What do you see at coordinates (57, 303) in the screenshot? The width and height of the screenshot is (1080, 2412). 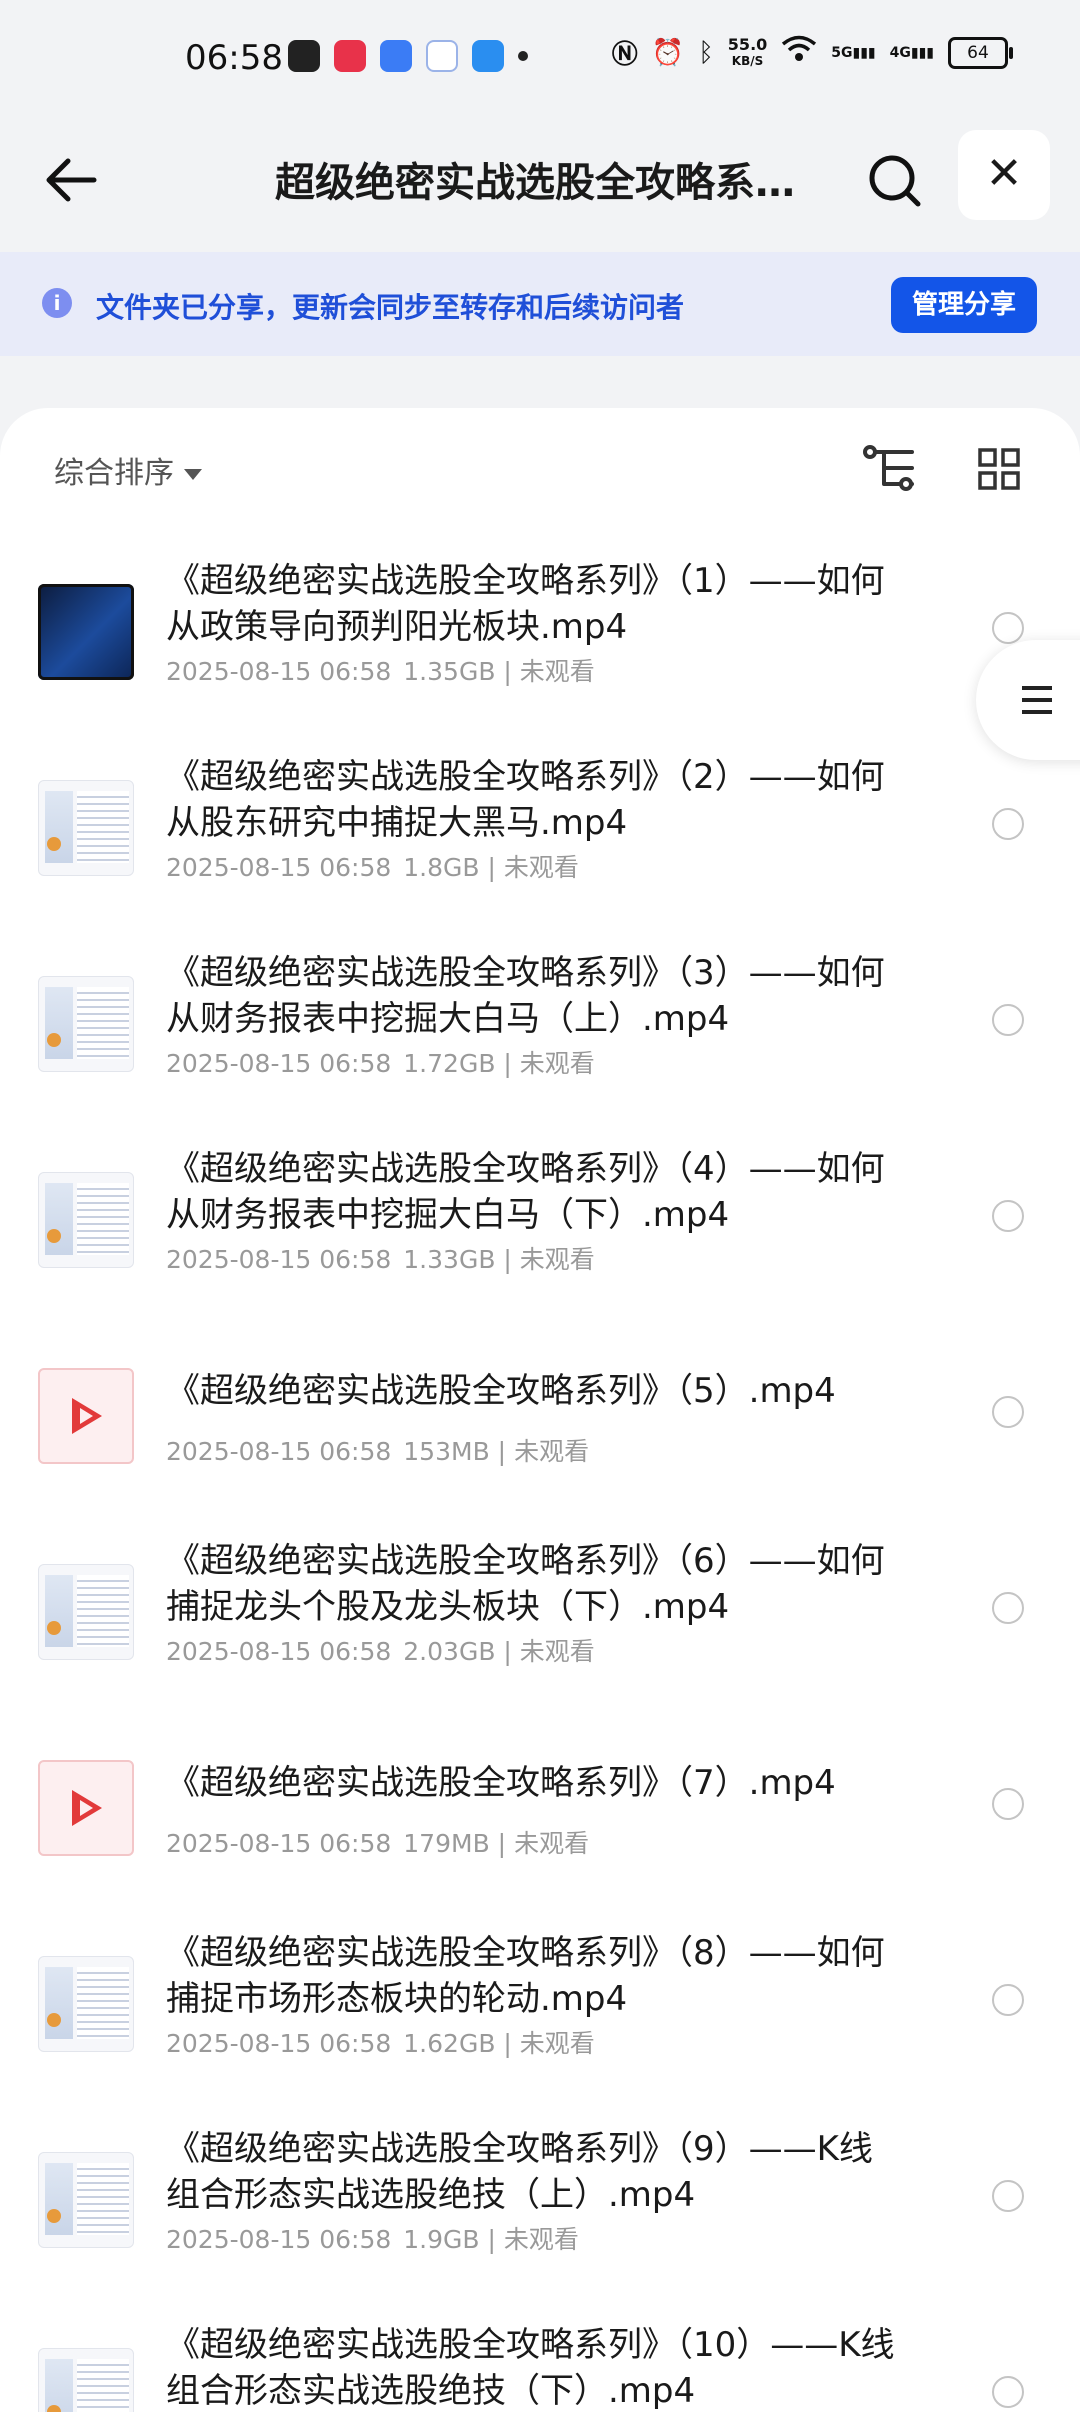 I see `info-icon: i` at bounding box center [57, 303].